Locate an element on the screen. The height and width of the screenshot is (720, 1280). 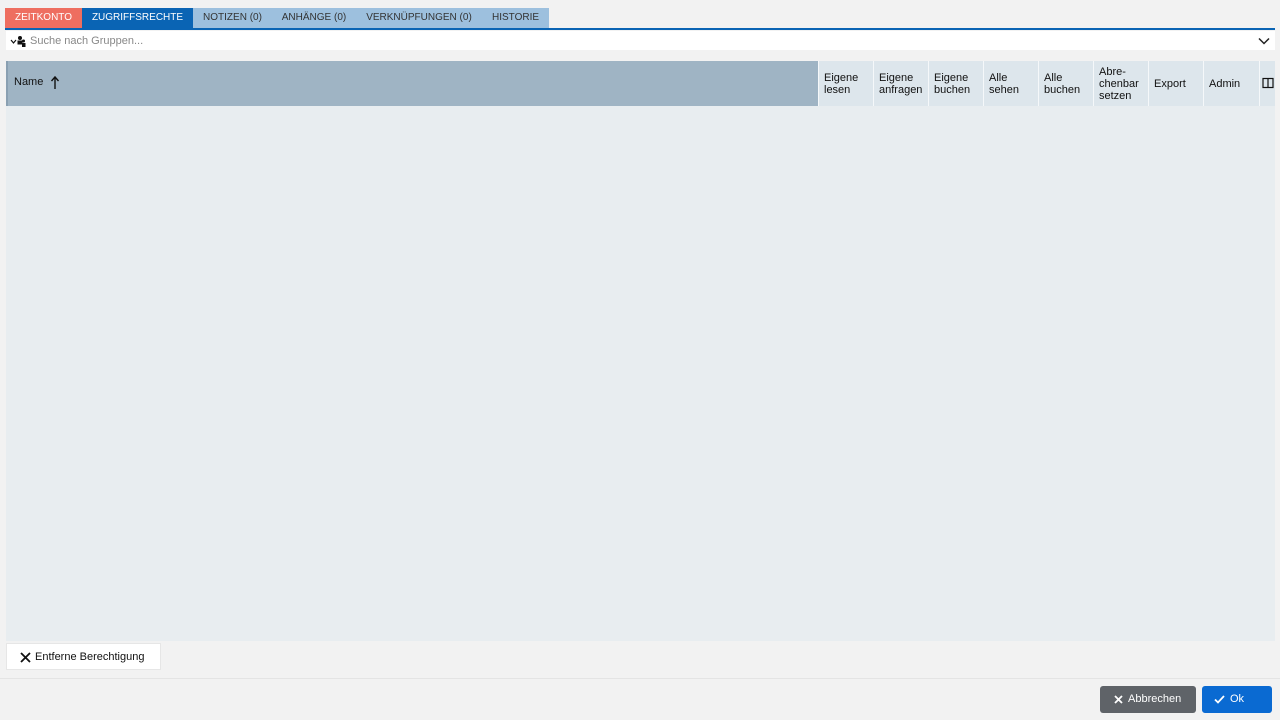
column-header-label: Abre- chenbar setzen is located at coordinates (1119, 83).